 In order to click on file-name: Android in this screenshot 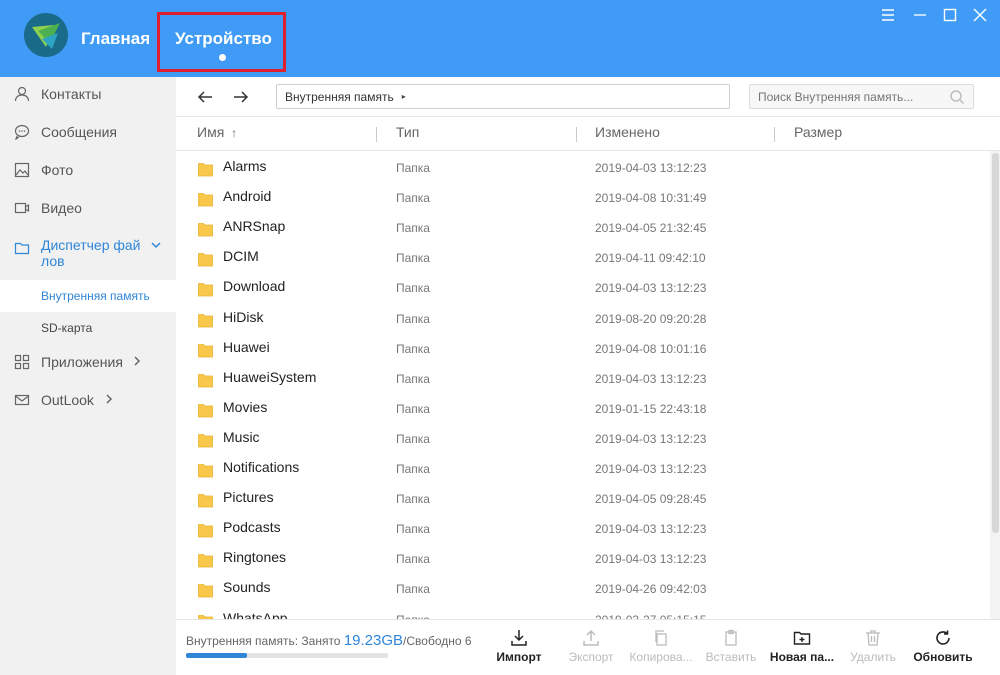, I will do `click(247, 196)`.